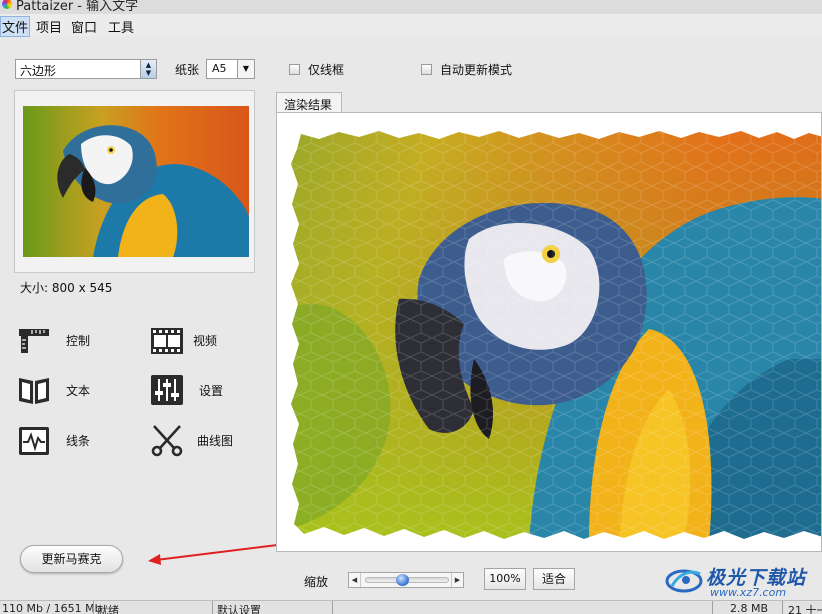 Image resolution: width=822 pixels, height=614 pixels. I want to click on zoom-slider-thumb, so click(403, 580).